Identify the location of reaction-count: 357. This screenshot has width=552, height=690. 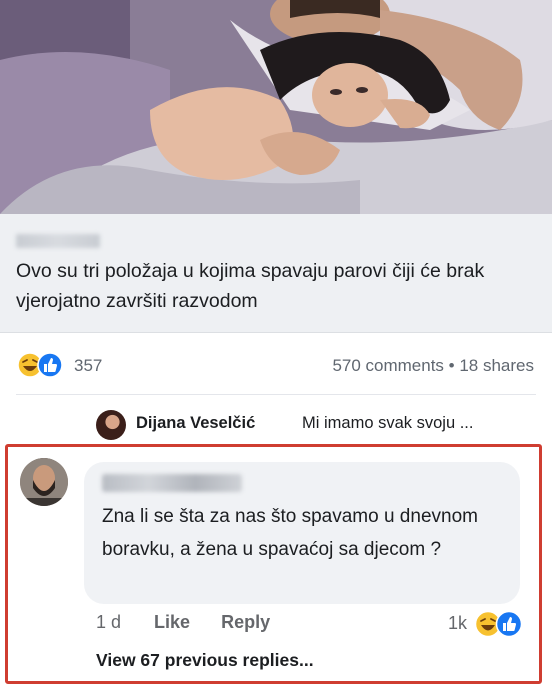
(88, 366).